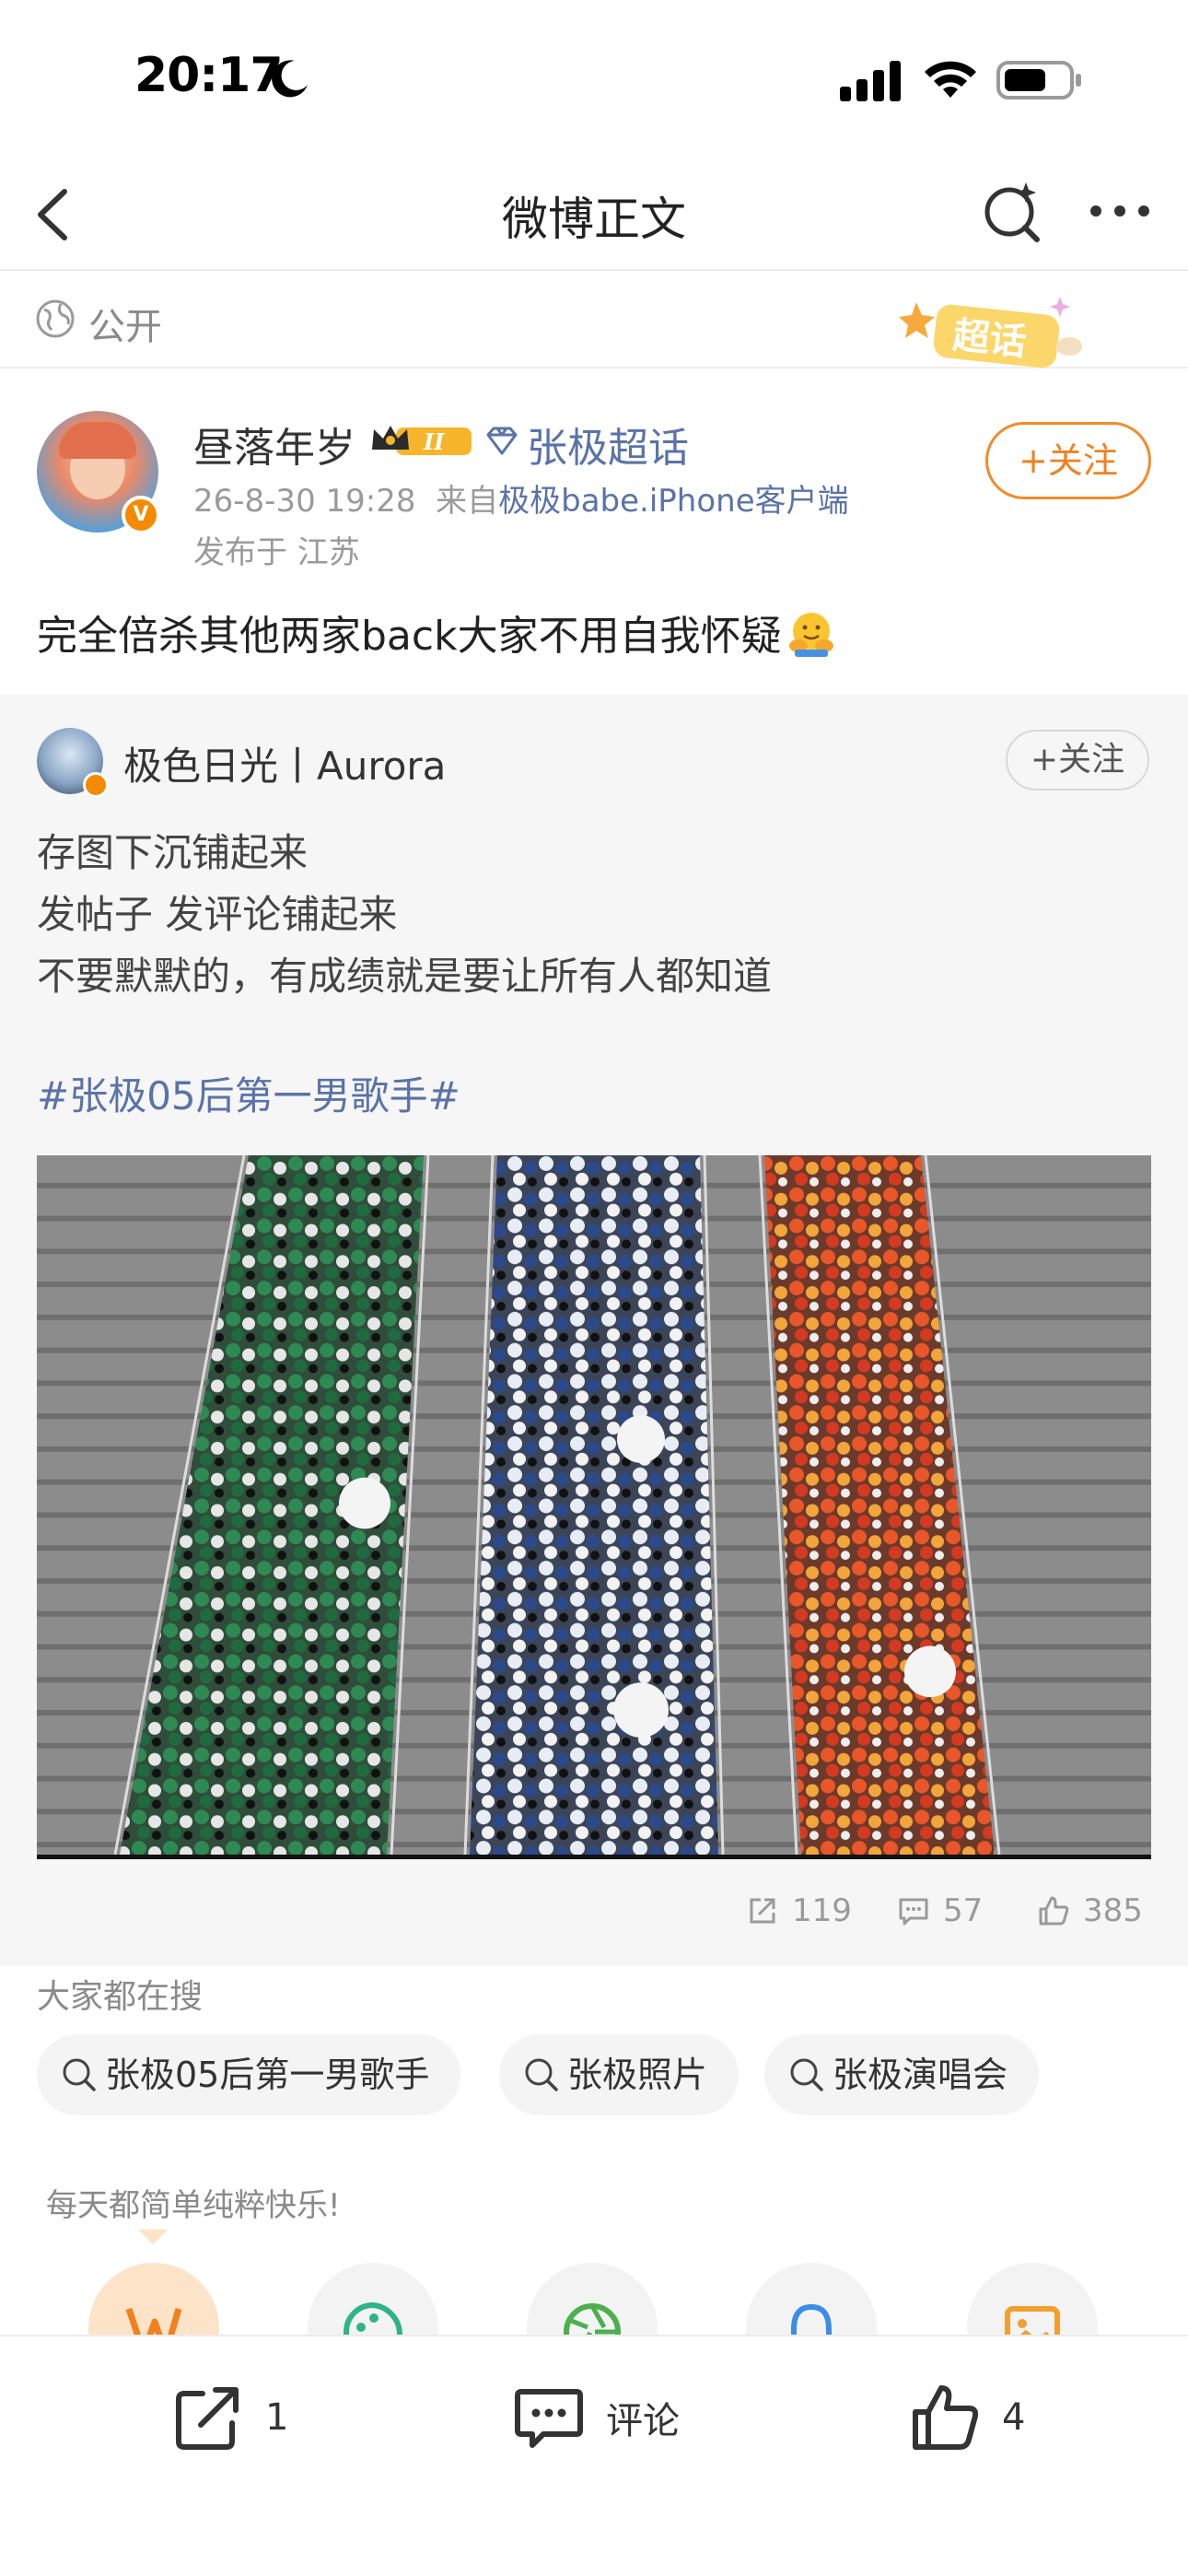 This screenshot has width=1188, height=2576. I want to click on author-name: 昼落年岁, so click(274, 444).